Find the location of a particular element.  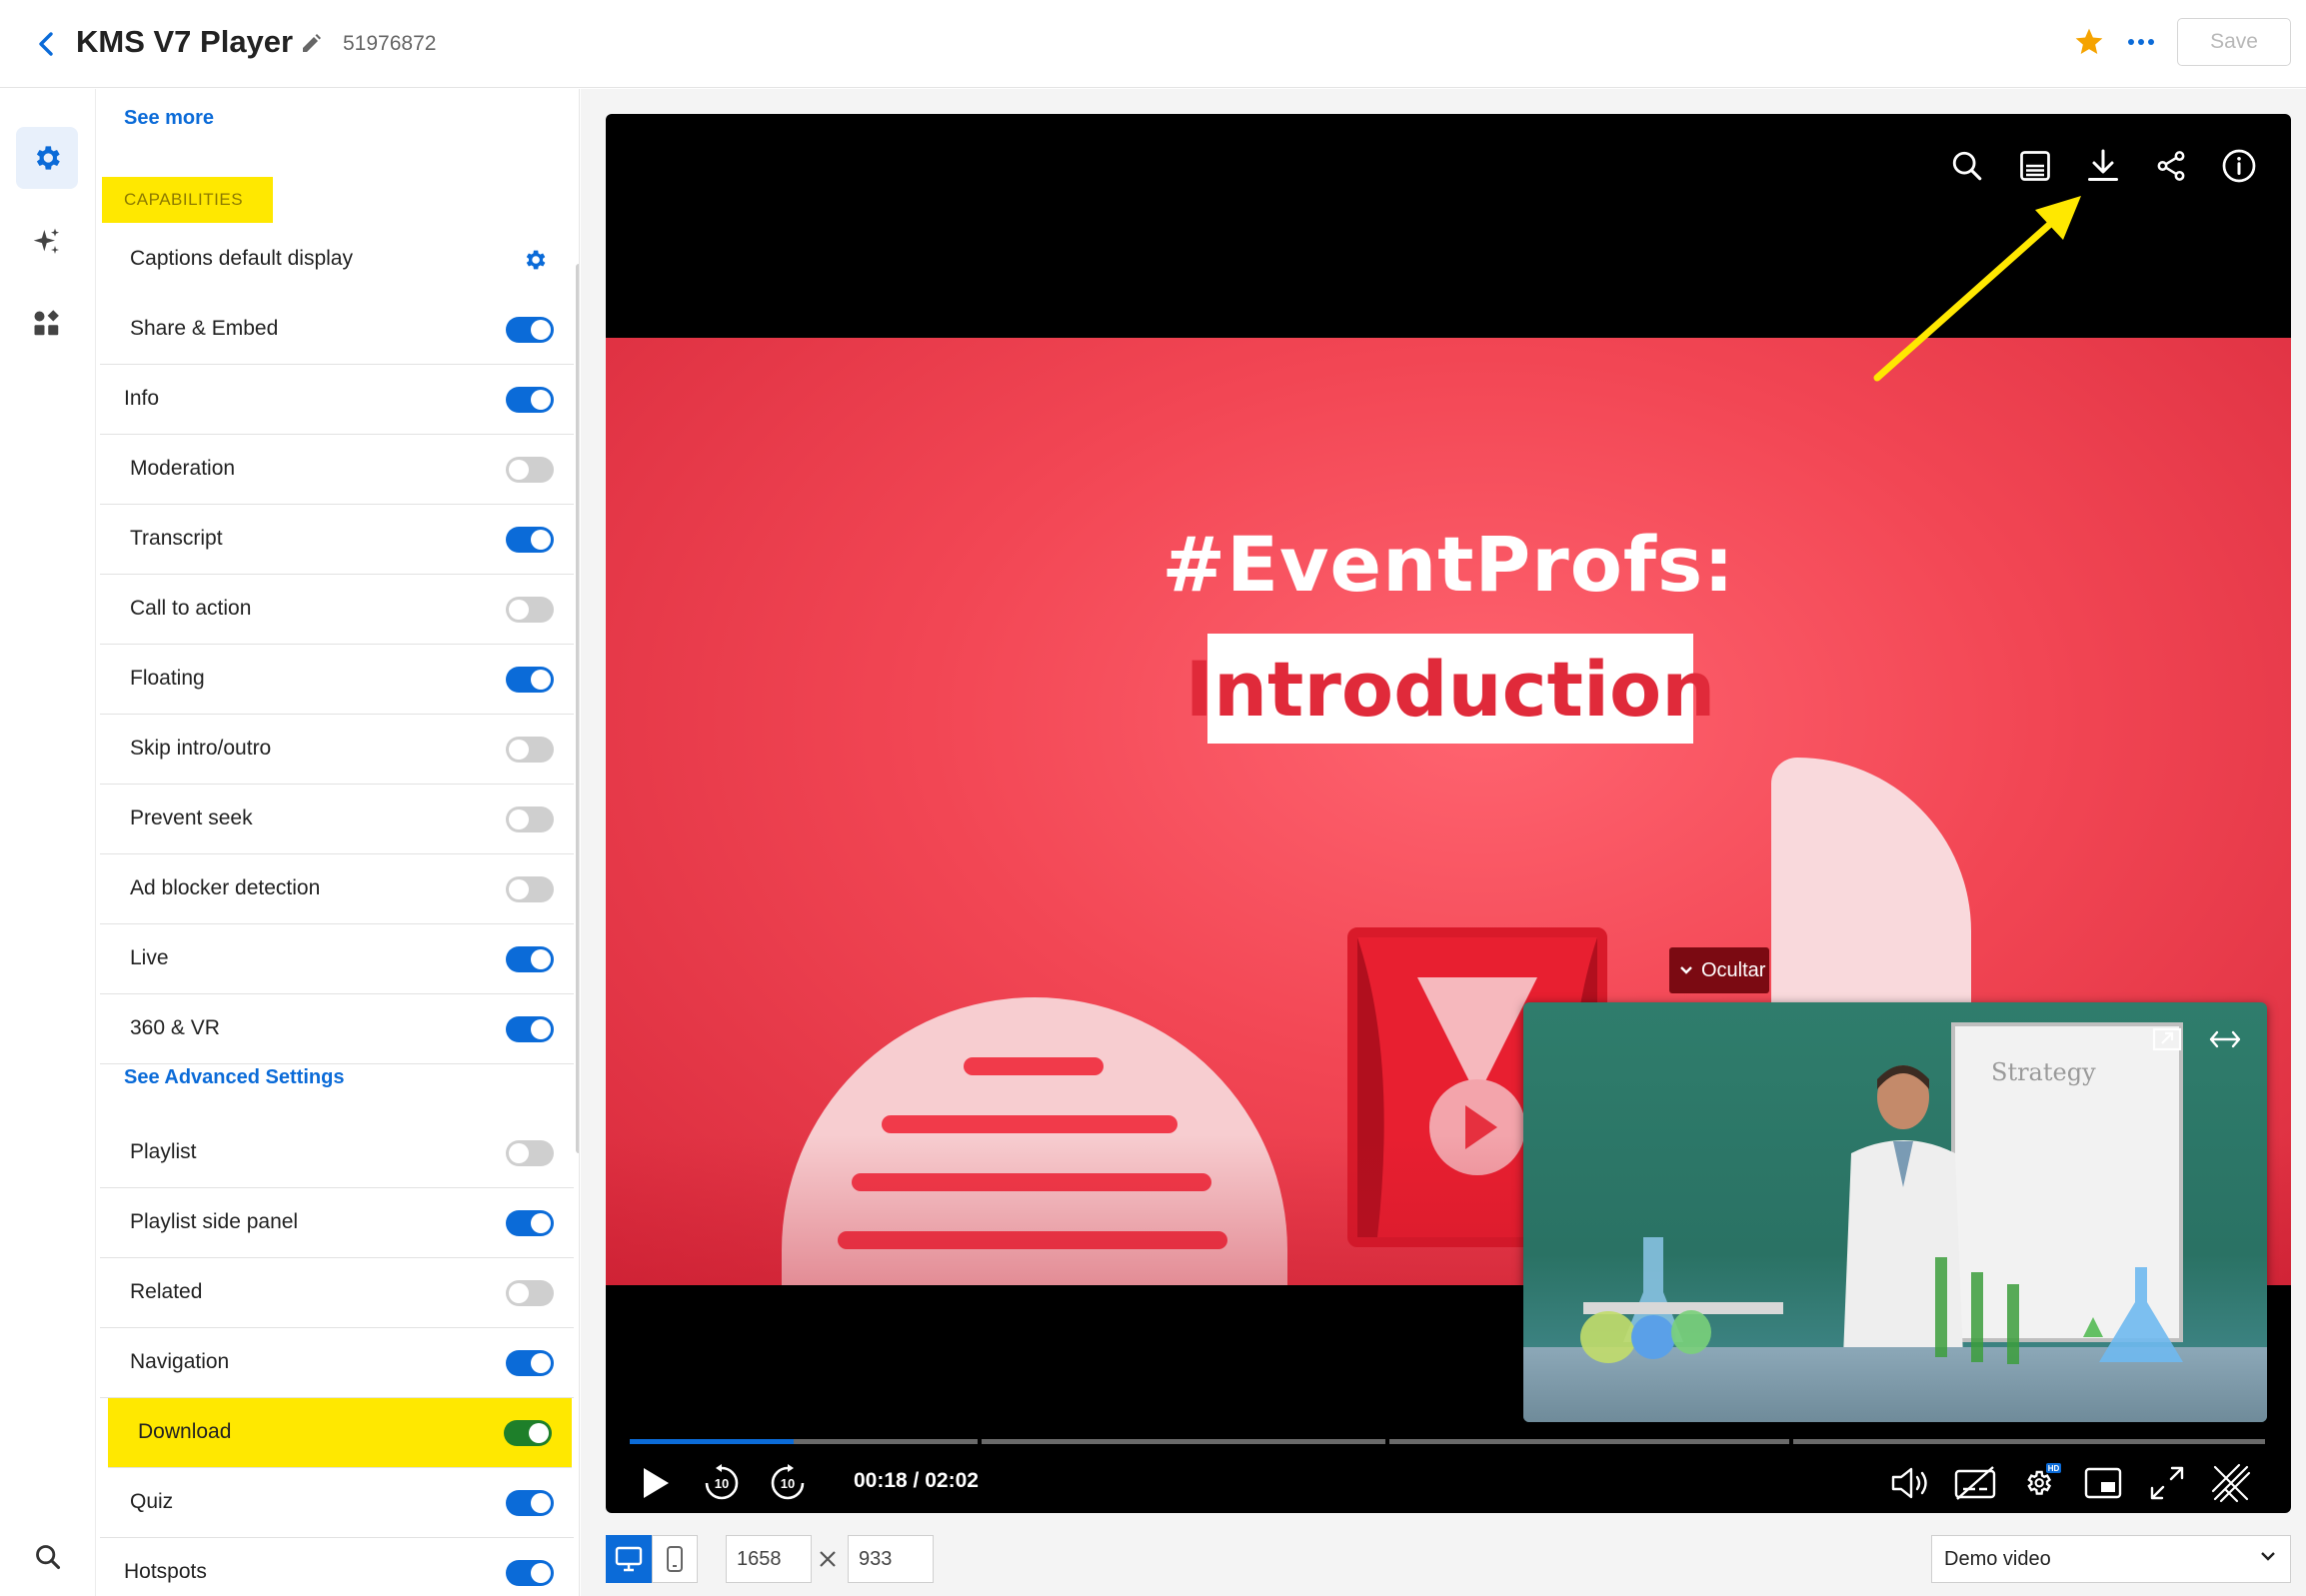

capability-row: Moderation is located at coordinates (337, 470).